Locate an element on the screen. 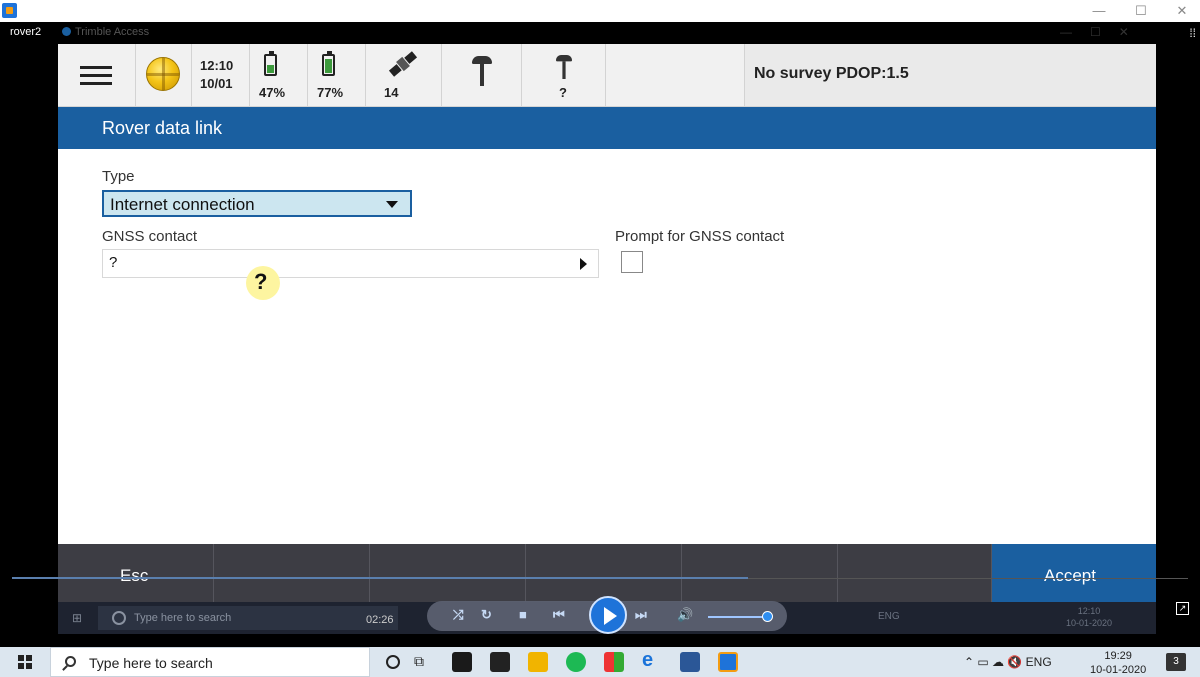 The height and width of the screenshot is (677, 1200). empty-cell is located at coordinates (675, 75).